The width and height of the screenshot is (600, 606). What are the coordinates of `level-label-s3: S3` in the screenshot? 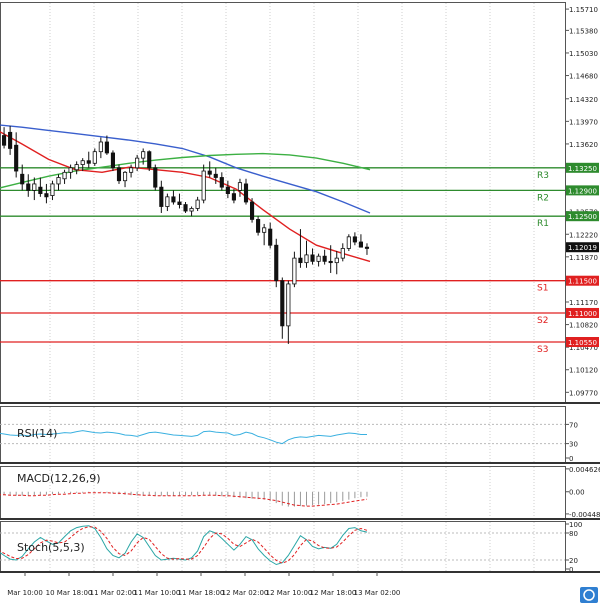 It's located at (542, 350).